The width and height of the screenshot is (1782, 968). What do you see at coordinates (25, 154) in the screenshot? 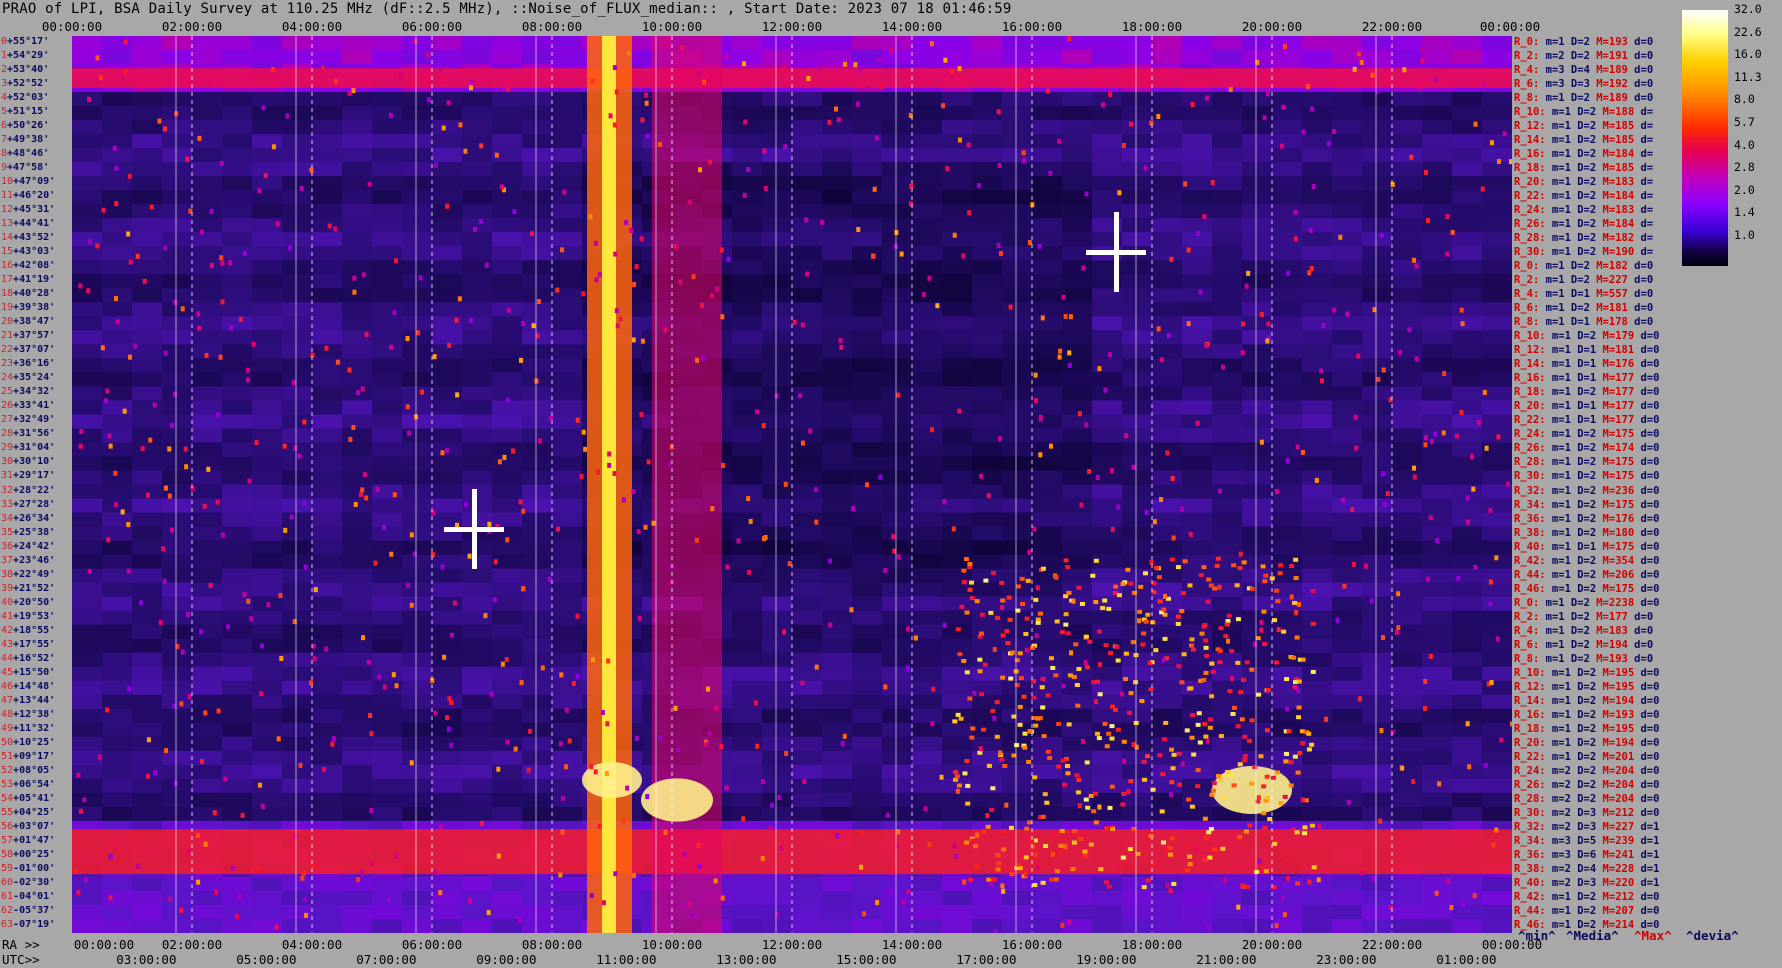
I see `declination-label: 8+48°46'` at bounding box center [25, 154].